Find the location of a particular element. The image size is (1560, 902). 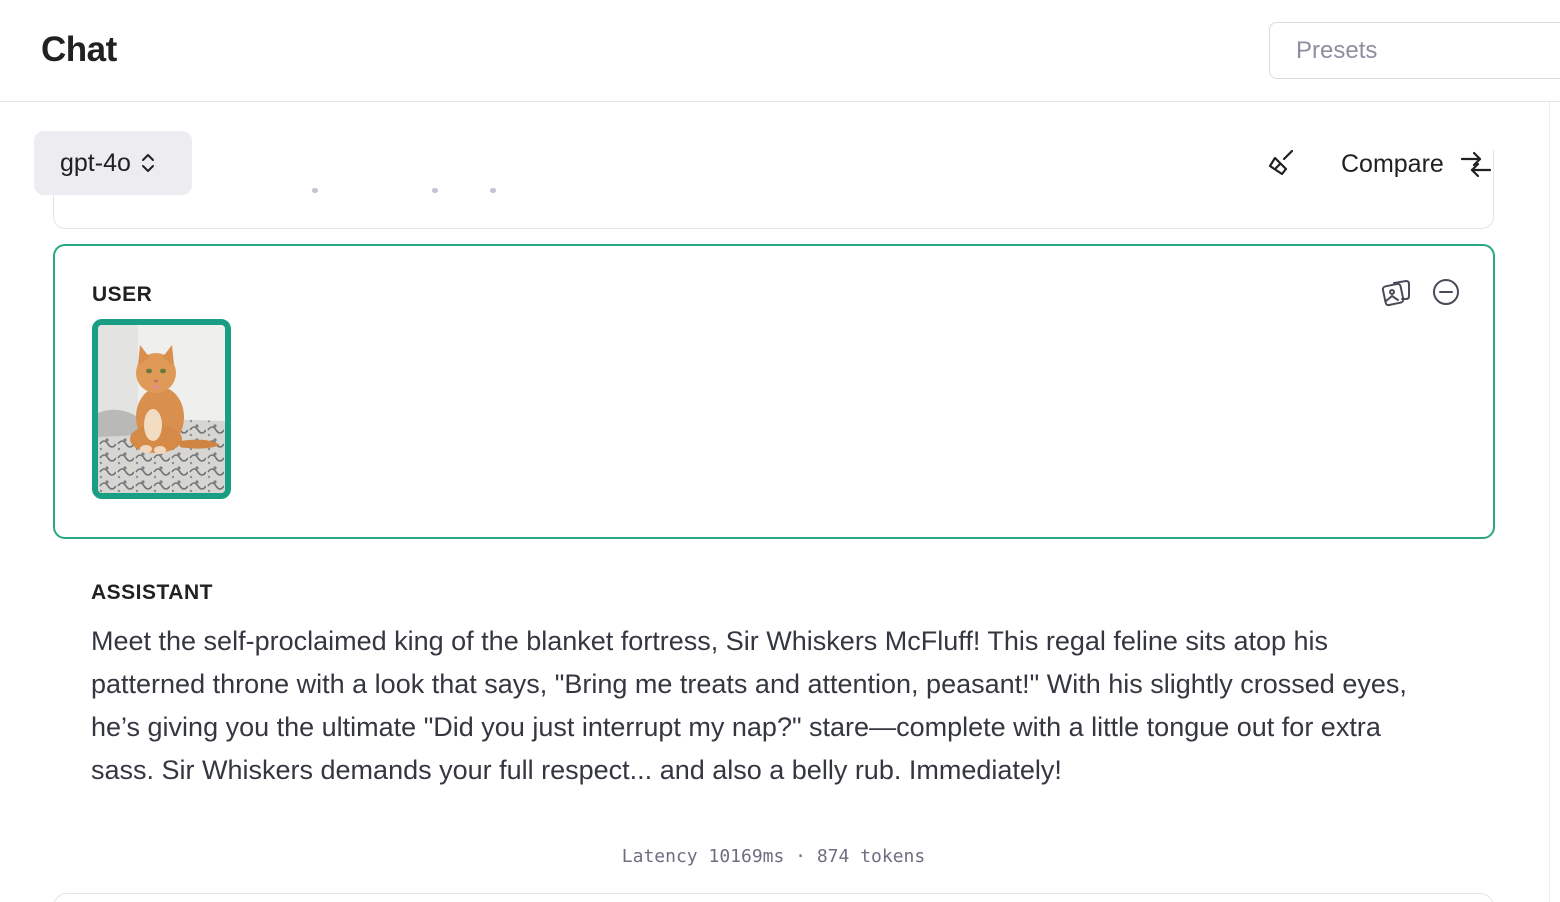

compare-arrows-icon is located at coordinates (1476, 164).